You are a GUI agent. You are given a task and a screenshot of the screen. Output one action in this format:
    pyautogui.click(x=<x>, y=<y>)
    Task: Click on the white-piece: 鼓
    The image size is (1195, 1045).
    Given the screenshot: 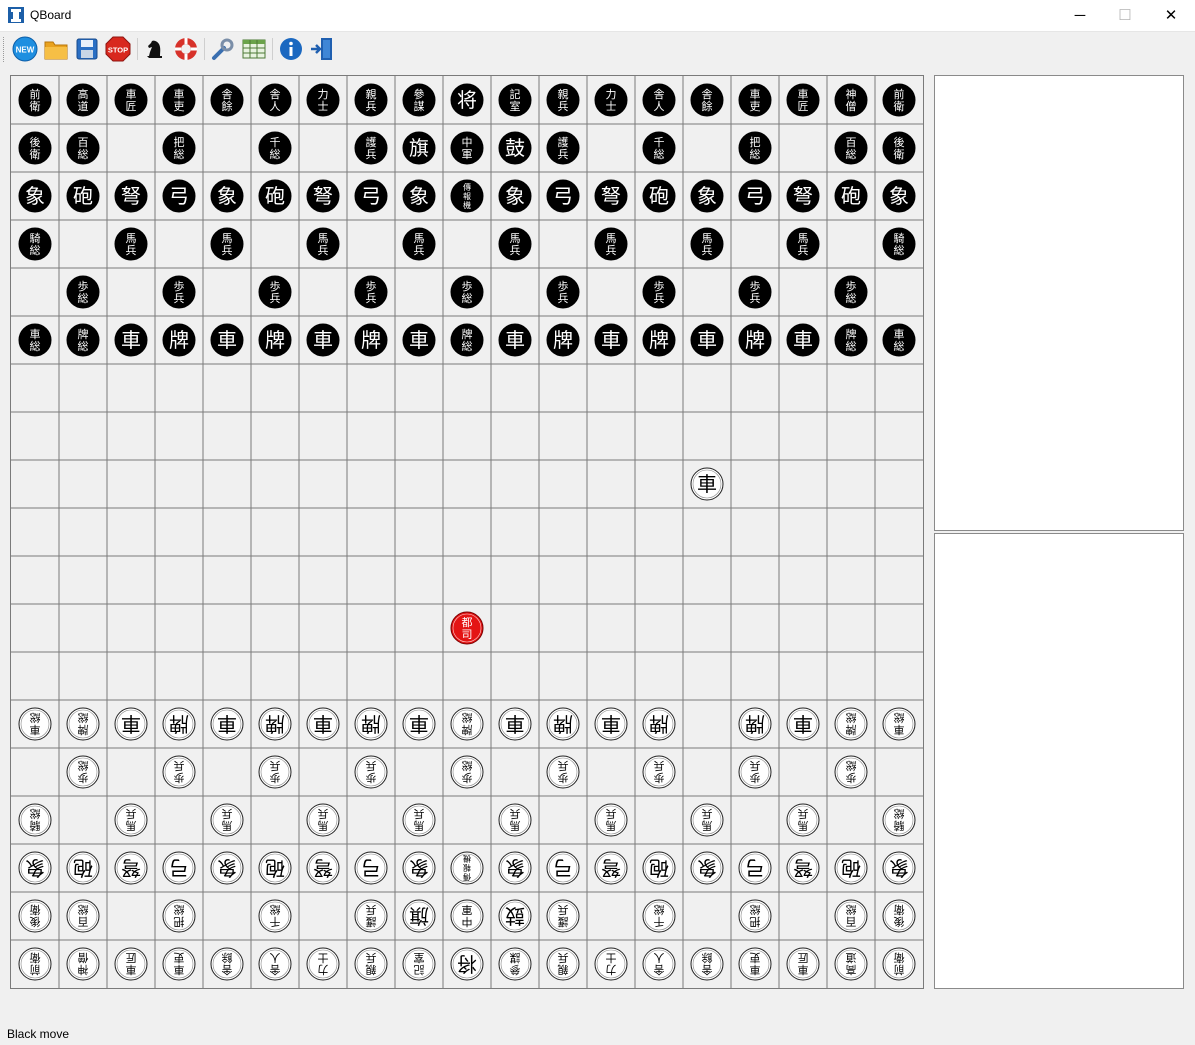 What is the action you would take?
    pyautogui.click(x=515, y=916)
    